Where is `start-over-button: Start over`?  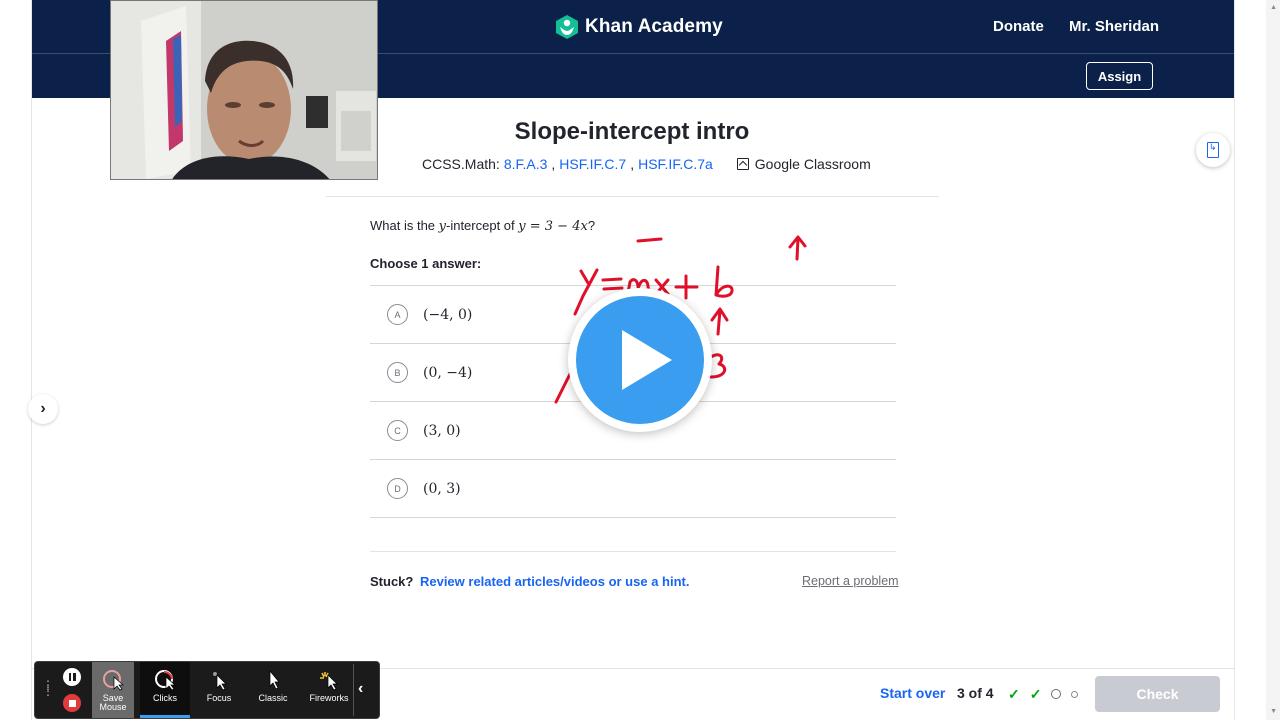 start-over-button: Start over is located at coordinates (912, 693).